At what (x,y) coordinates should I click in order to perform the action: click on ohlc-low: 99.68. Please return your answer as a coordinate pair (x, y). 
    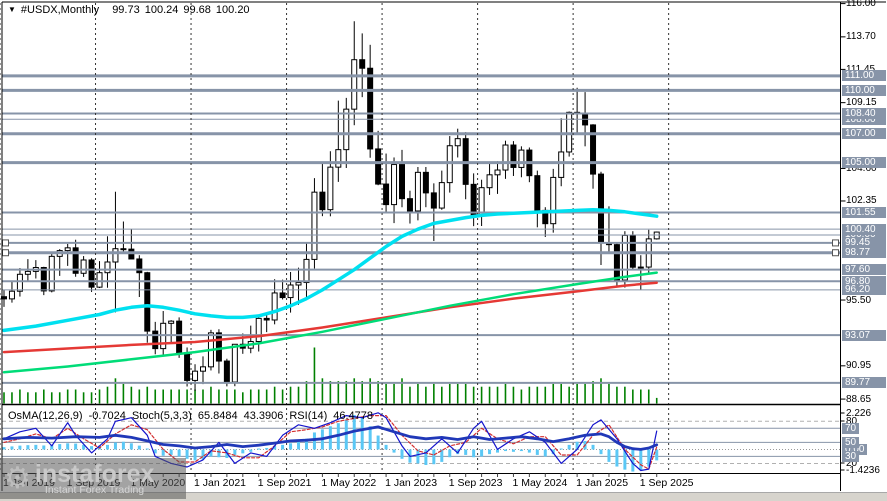
    Looking at the image, I should click on (197, 10).